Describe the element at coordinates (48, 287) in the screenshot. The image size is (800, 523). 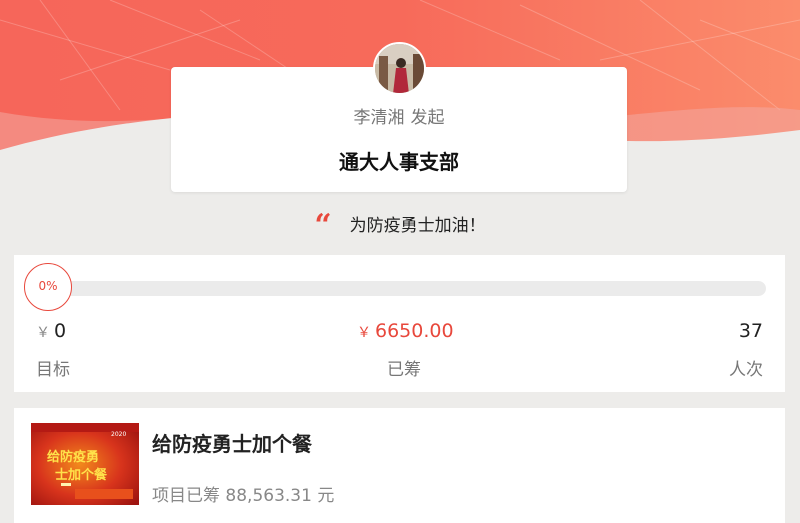
I see `progress-percent-badge: 0%` at that location.